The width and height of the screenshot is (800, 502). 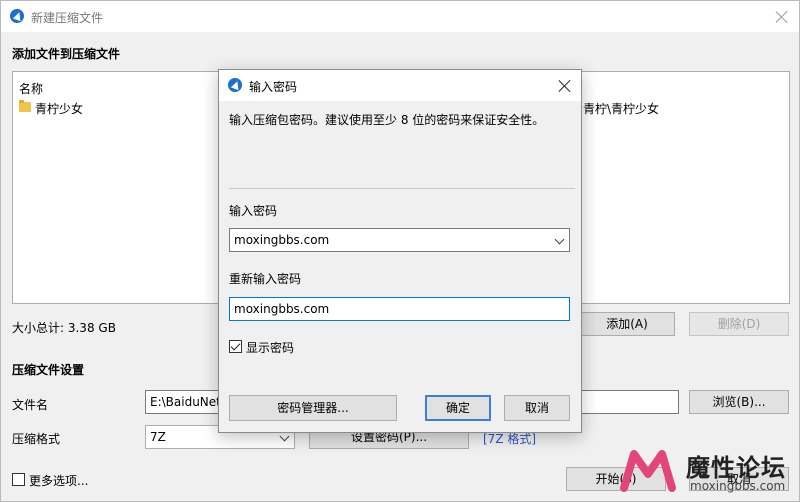 What do you see at coordinates (739, 324) in the screenshot?
I see `delete-button: 删除(D)` at bounding box center [739, 324].